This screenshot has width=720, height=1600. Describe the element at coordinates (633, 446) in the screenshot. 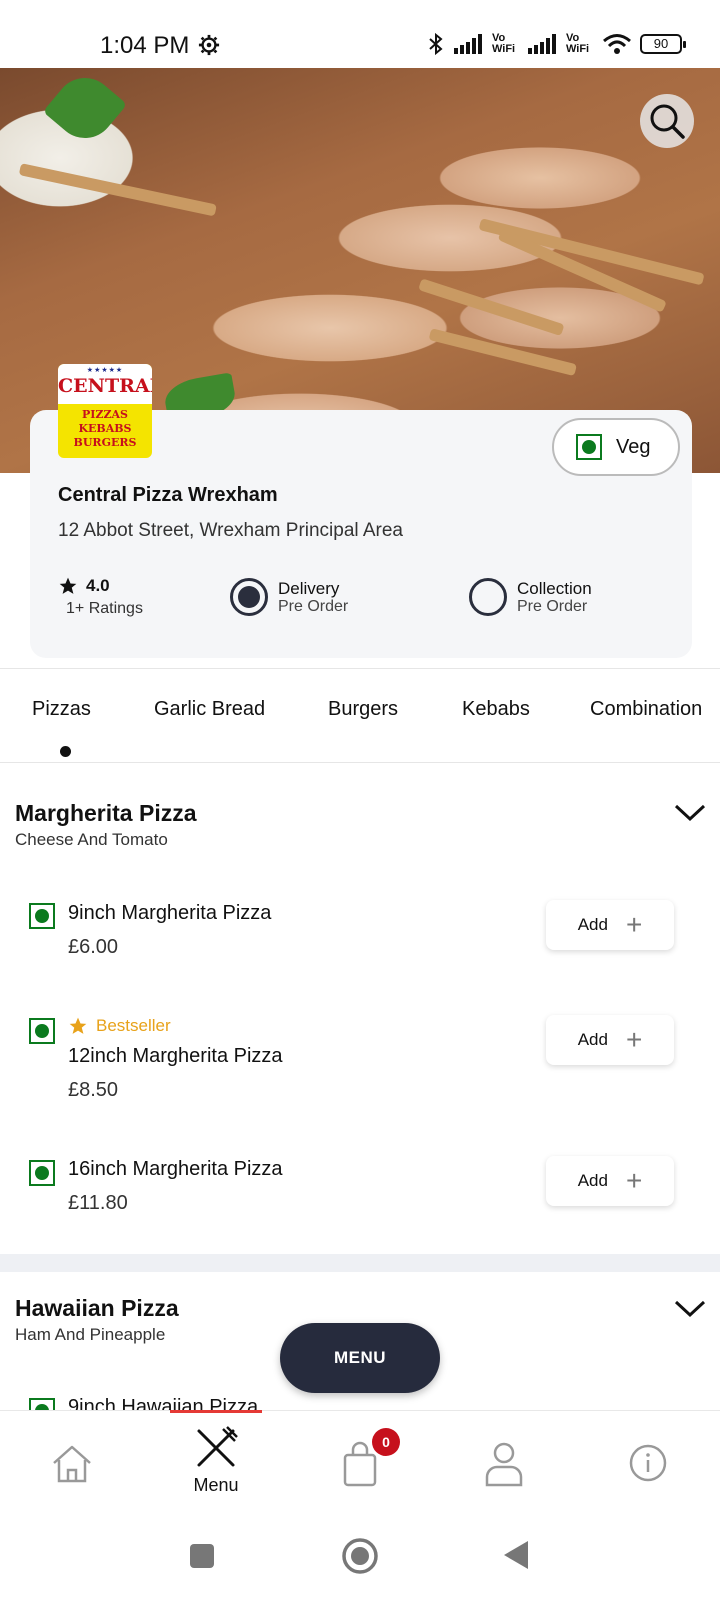

I see `veg-filter-label: Veg` at that location.